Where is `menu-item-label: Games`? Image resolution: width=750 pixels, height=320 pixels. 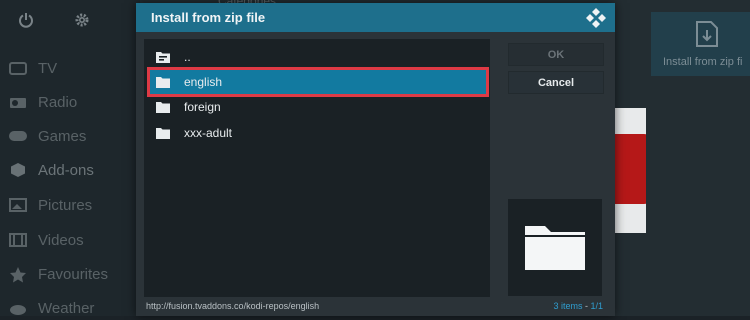 menu-item-label: Games is located at coordinates (62, 136).